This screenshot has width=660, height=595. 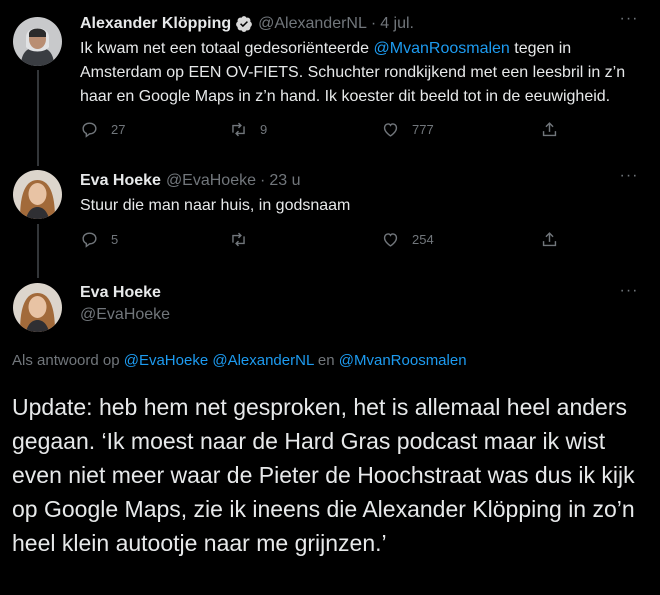 What do you see at coordinates (312, 24) in the screenshot?
I see `author-handle: @AlexanderNL` at bounding box center [312, 24].